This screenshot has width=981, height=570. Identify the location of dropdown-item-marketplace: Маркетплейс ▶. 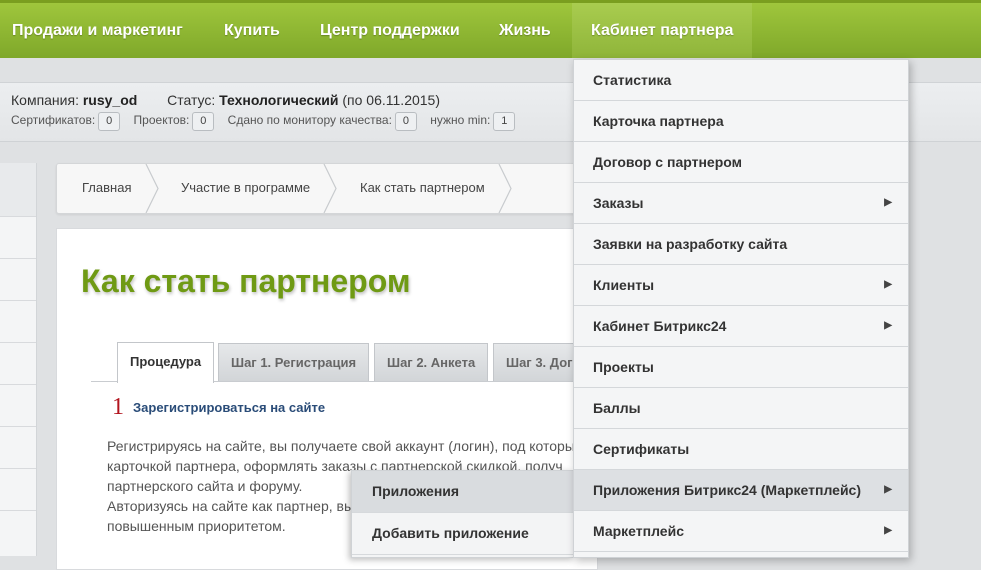
(741, 531).